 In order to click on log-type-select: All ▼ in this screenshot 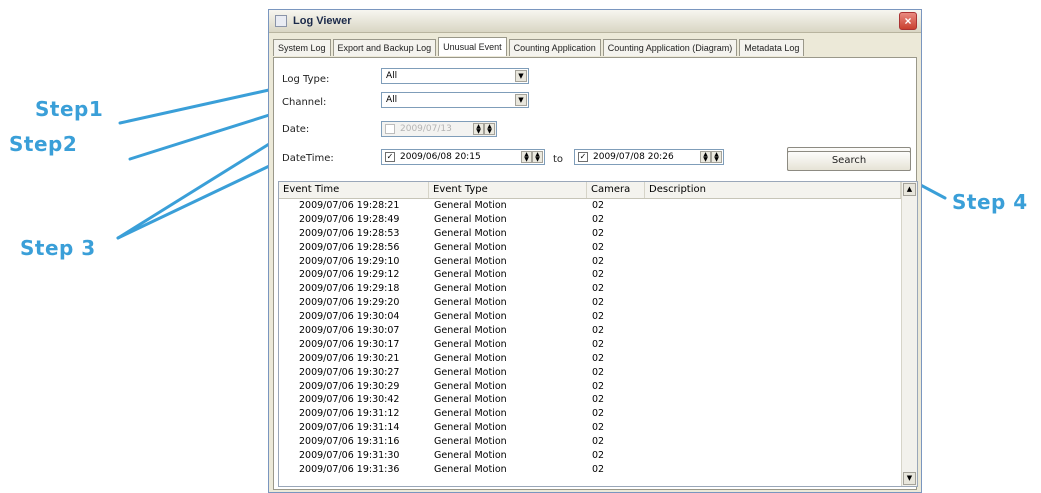, I will do `click(455, 76)`.